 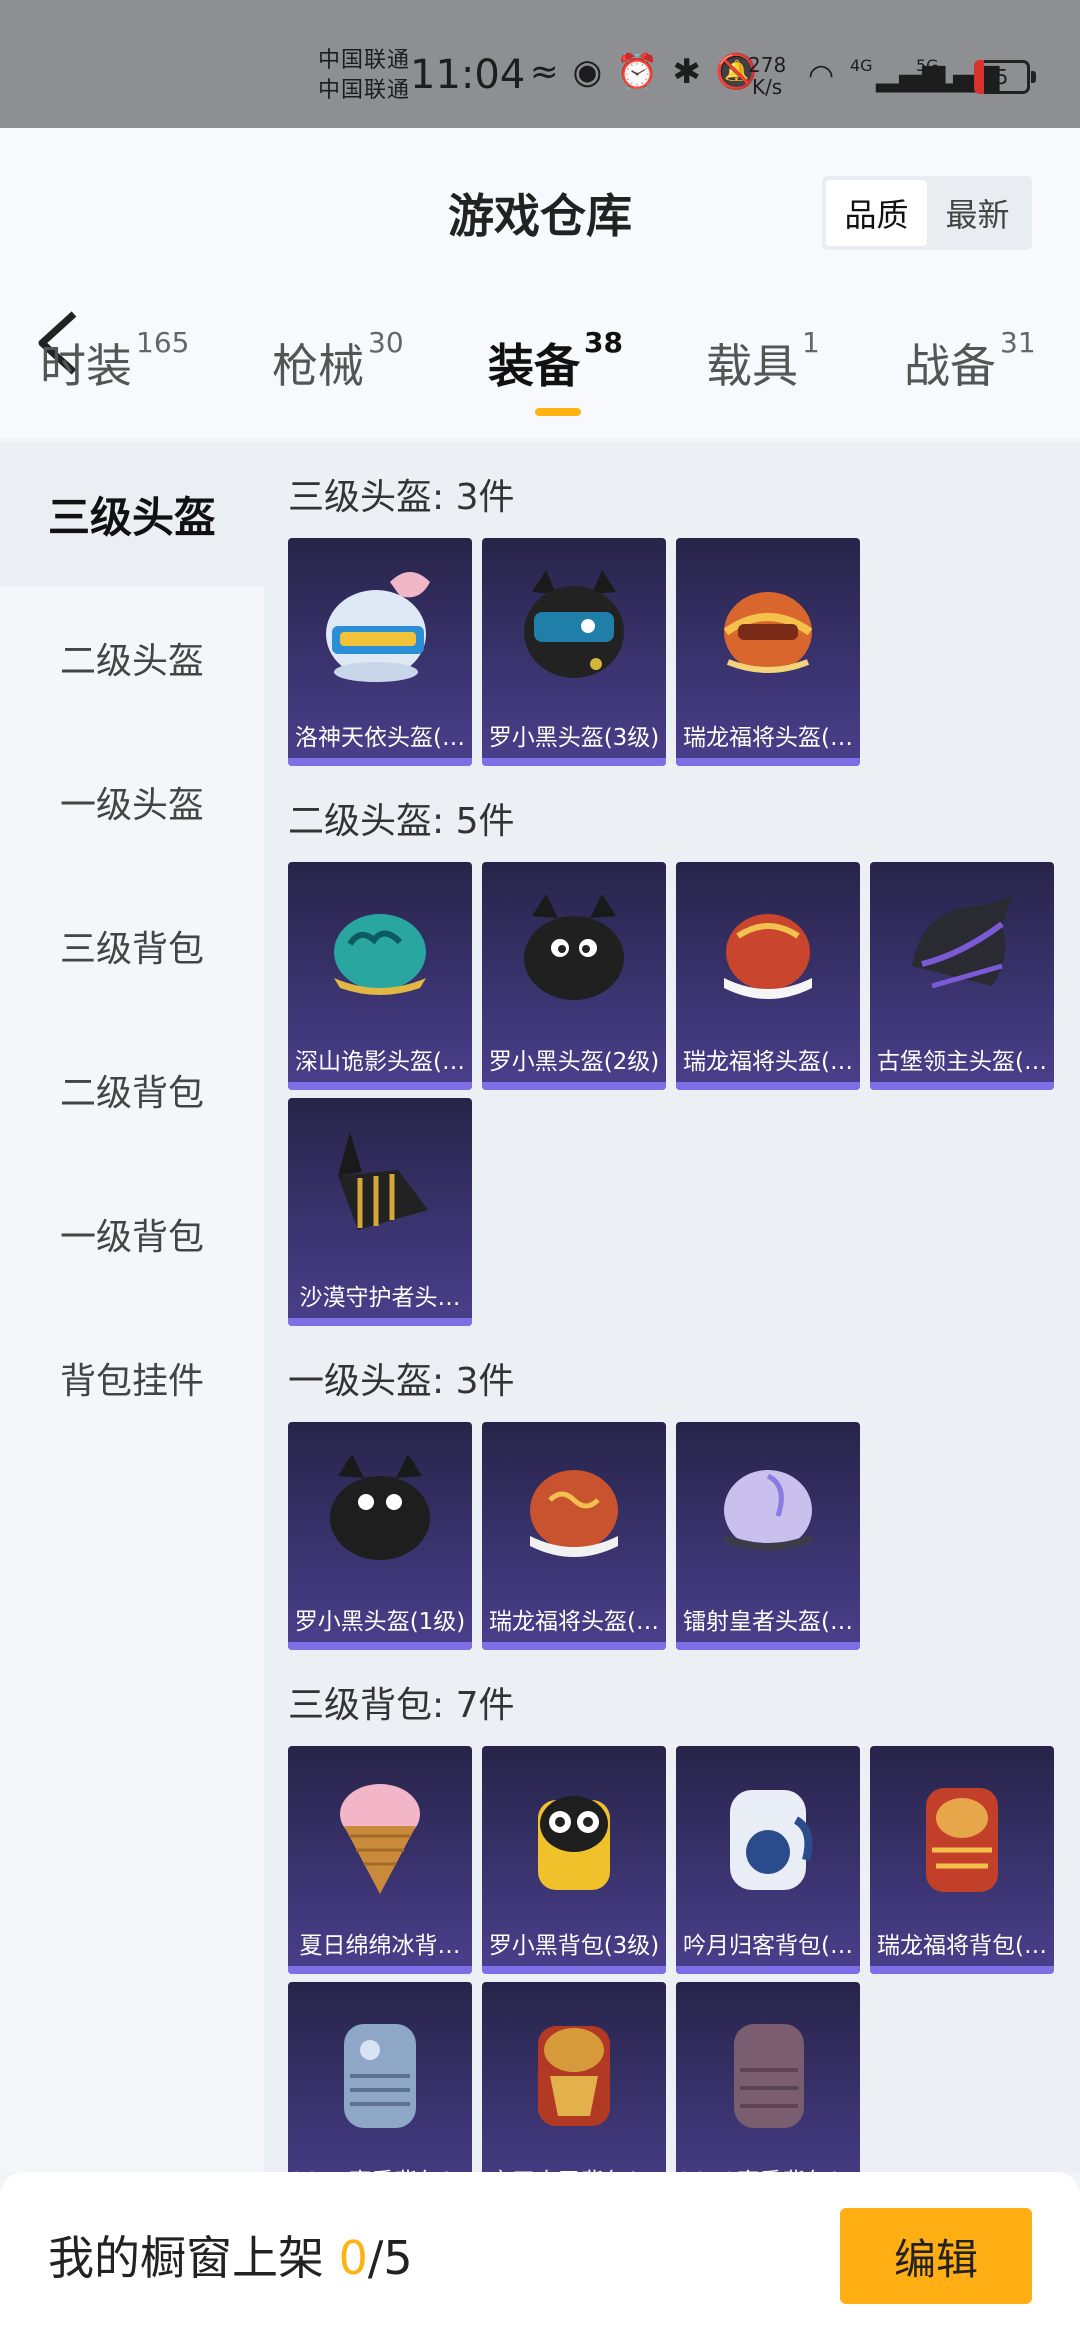 What do you see at coordinates (390, 2258) in the screenshot?
I see `showcase-max-count: /5` at bounding box center [390, 2258].